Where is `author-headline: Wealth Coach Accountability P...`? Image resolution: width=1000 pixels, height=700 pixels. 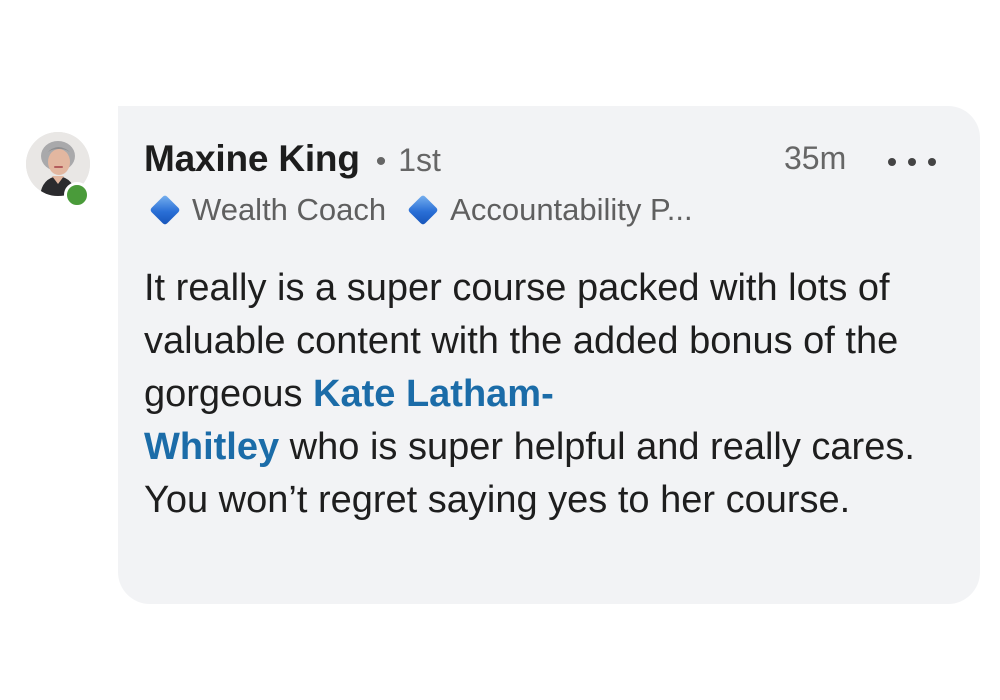 author-headline: Wealth Coach Accountability P... is located at coordinates (421, 210).